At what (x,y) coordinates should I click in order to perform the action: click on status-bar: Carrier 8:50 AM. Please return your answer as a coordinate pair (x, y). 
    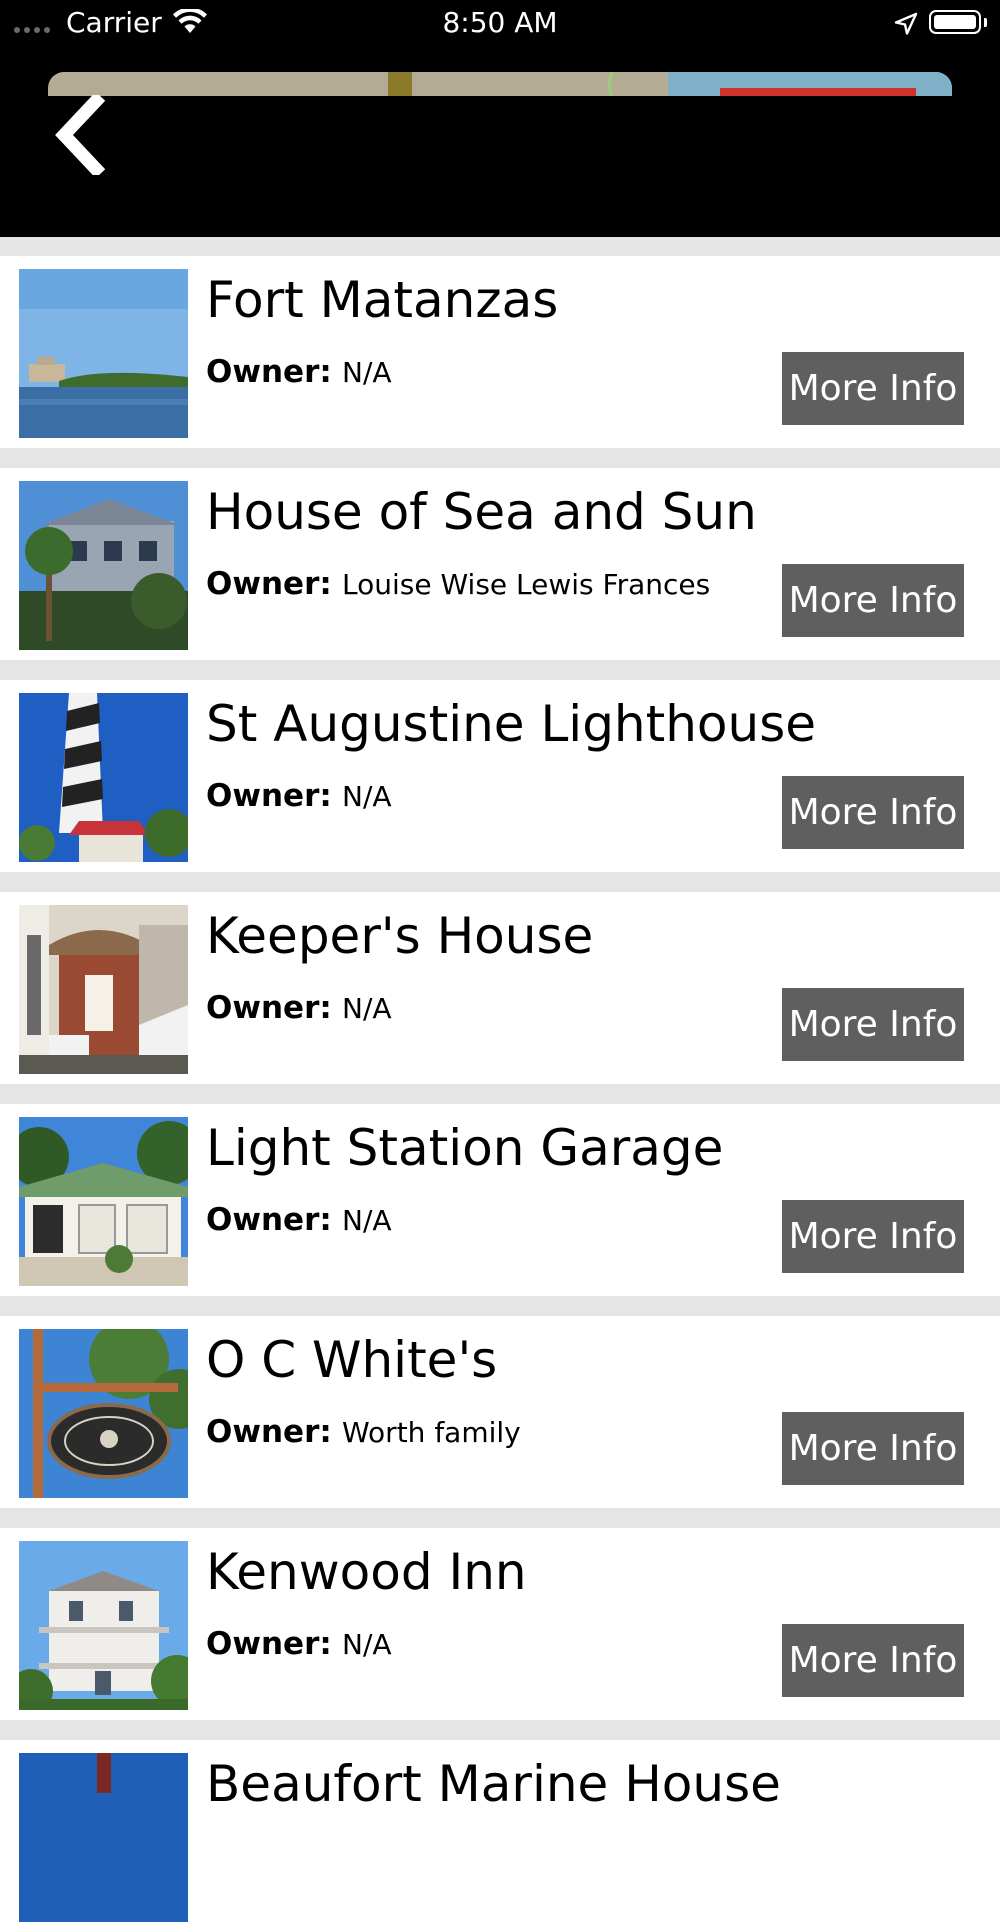
    Looking at the image, I should click on (500, 25).